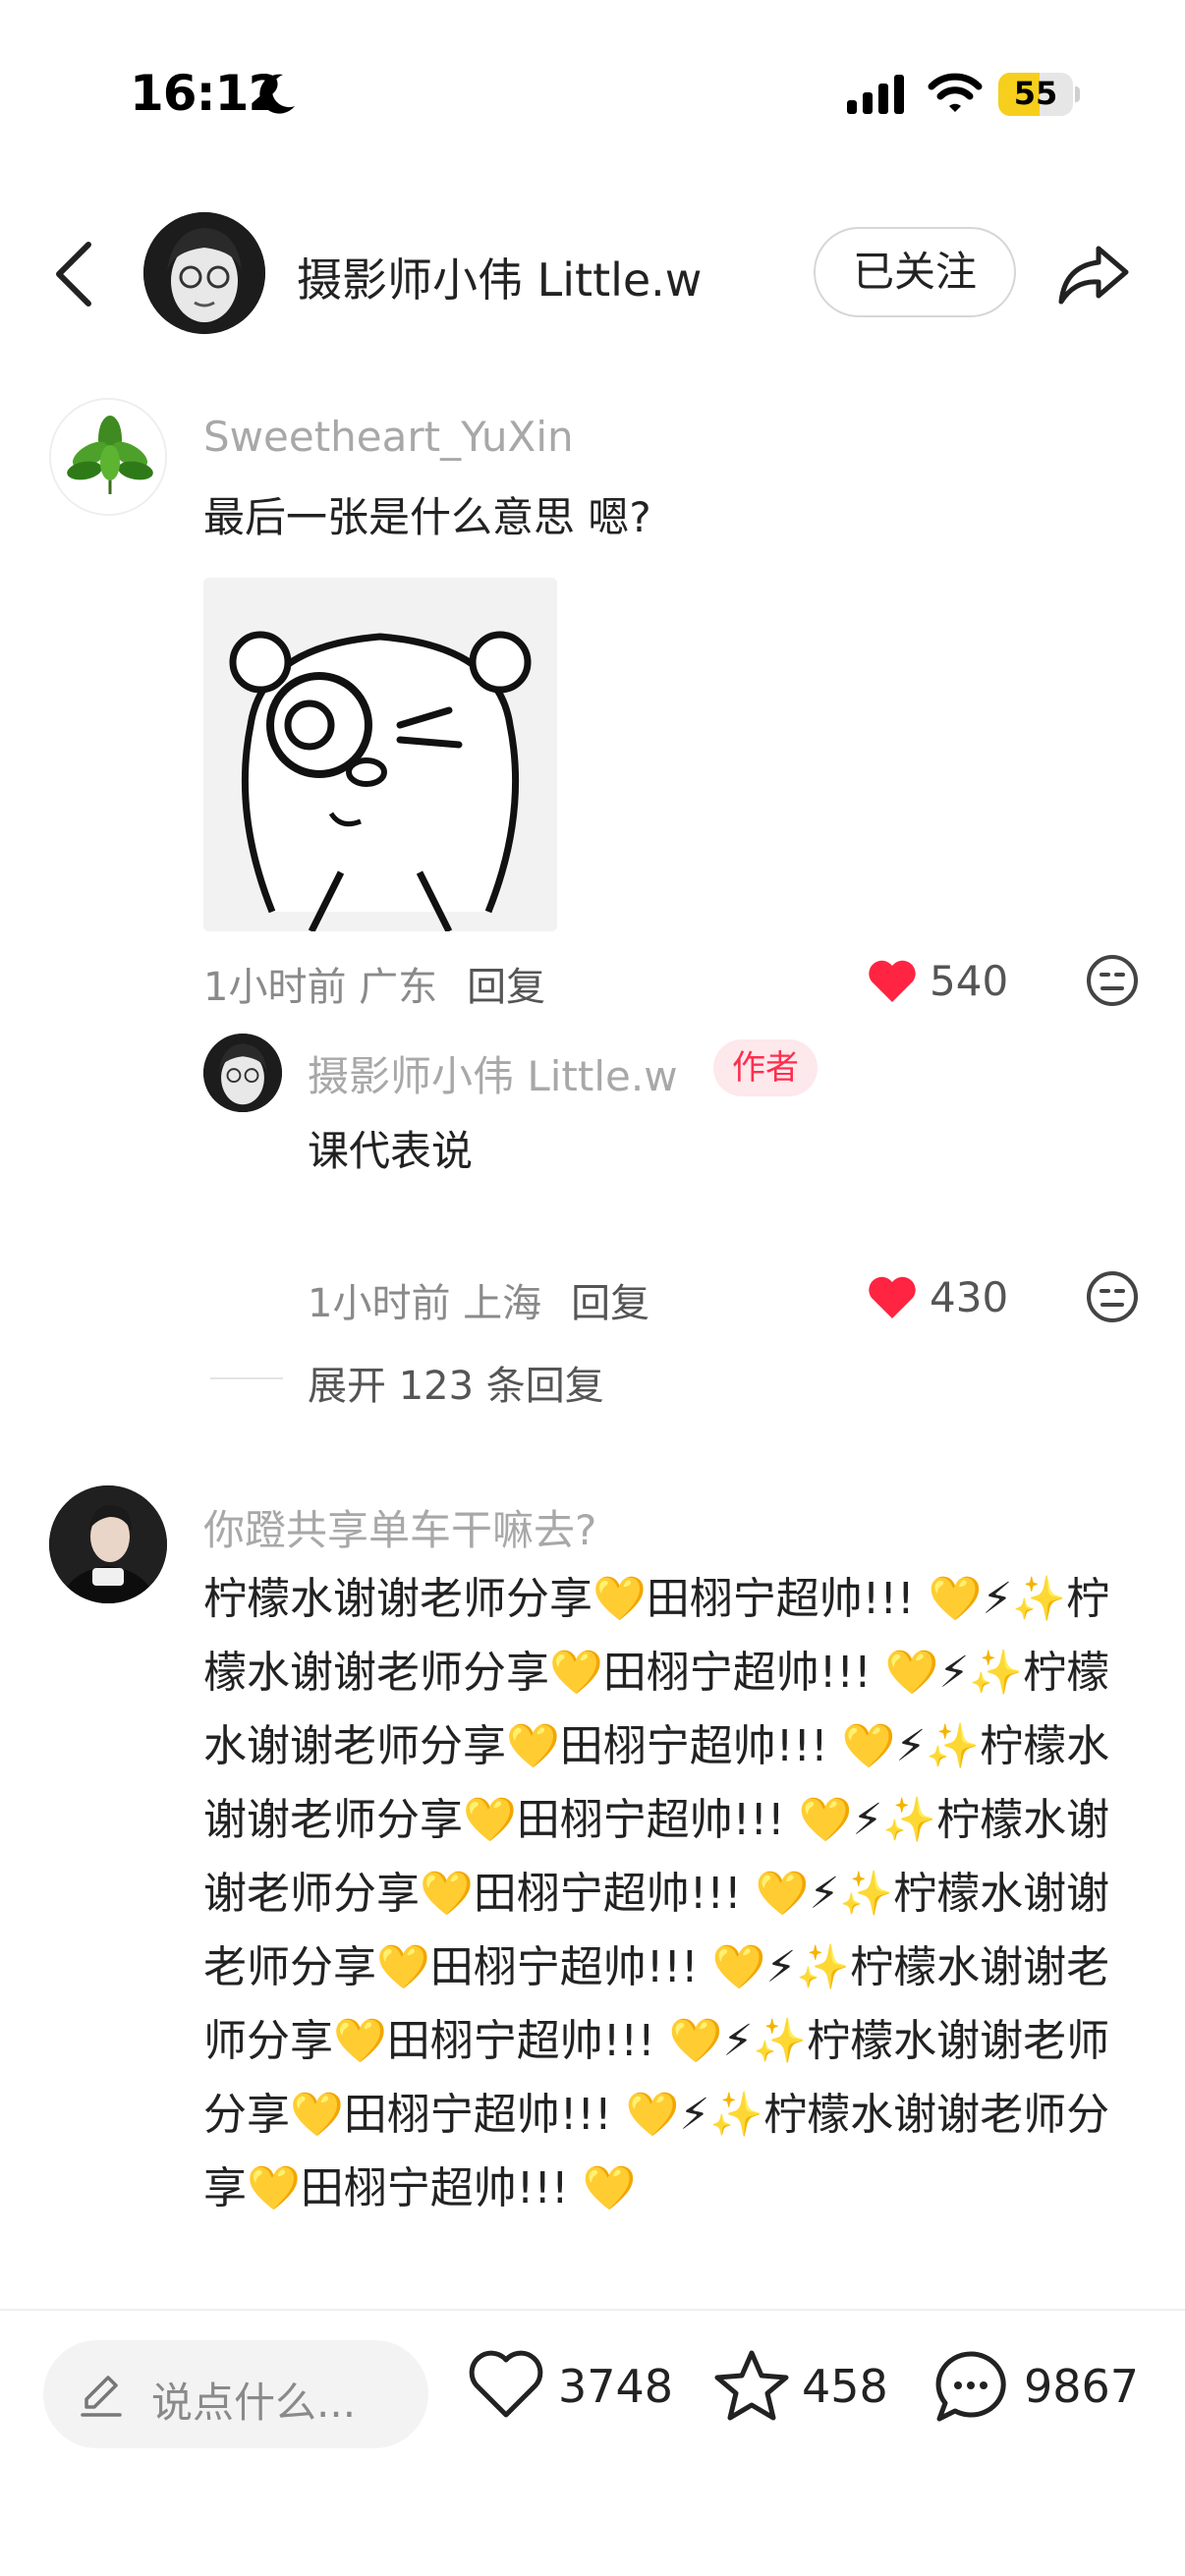  Describe the element at coordinates (75, 274) in the screenshot. I see `back-icon` at that location.